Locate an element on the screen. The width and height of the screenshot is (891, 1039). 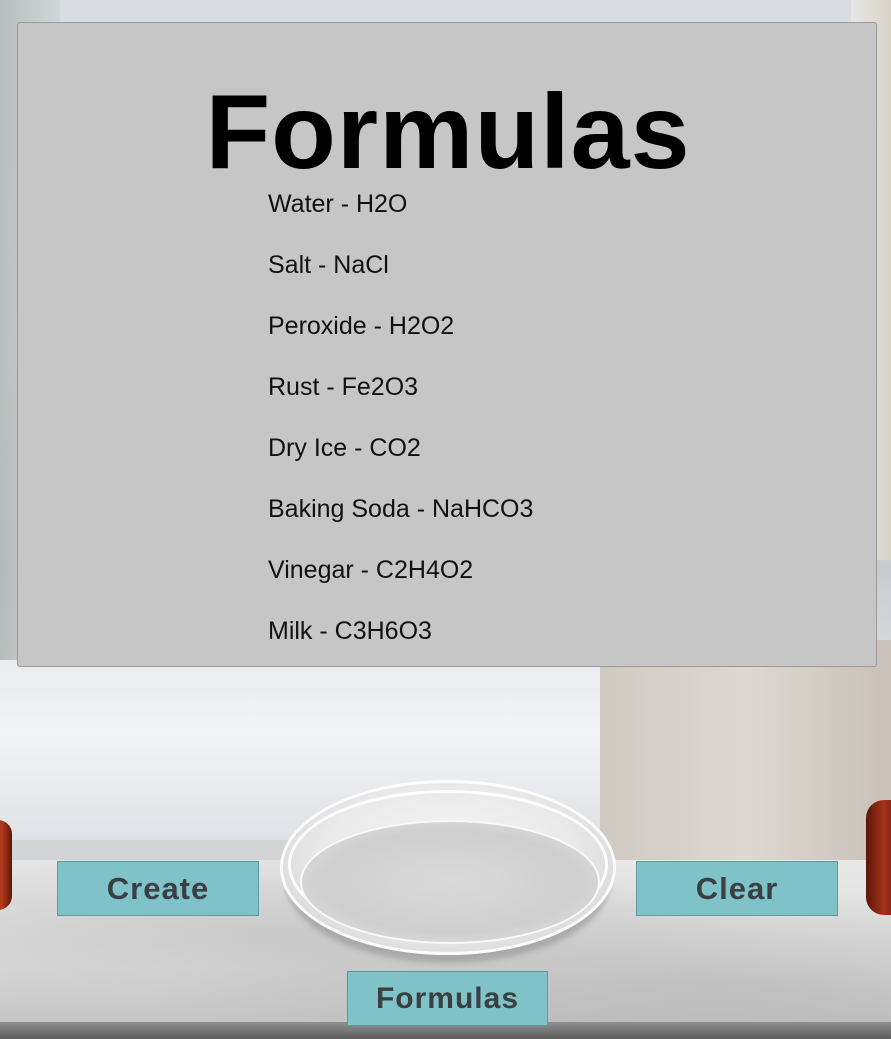
formula-item: Salt - NaCl is located at coordinates (328, 265).